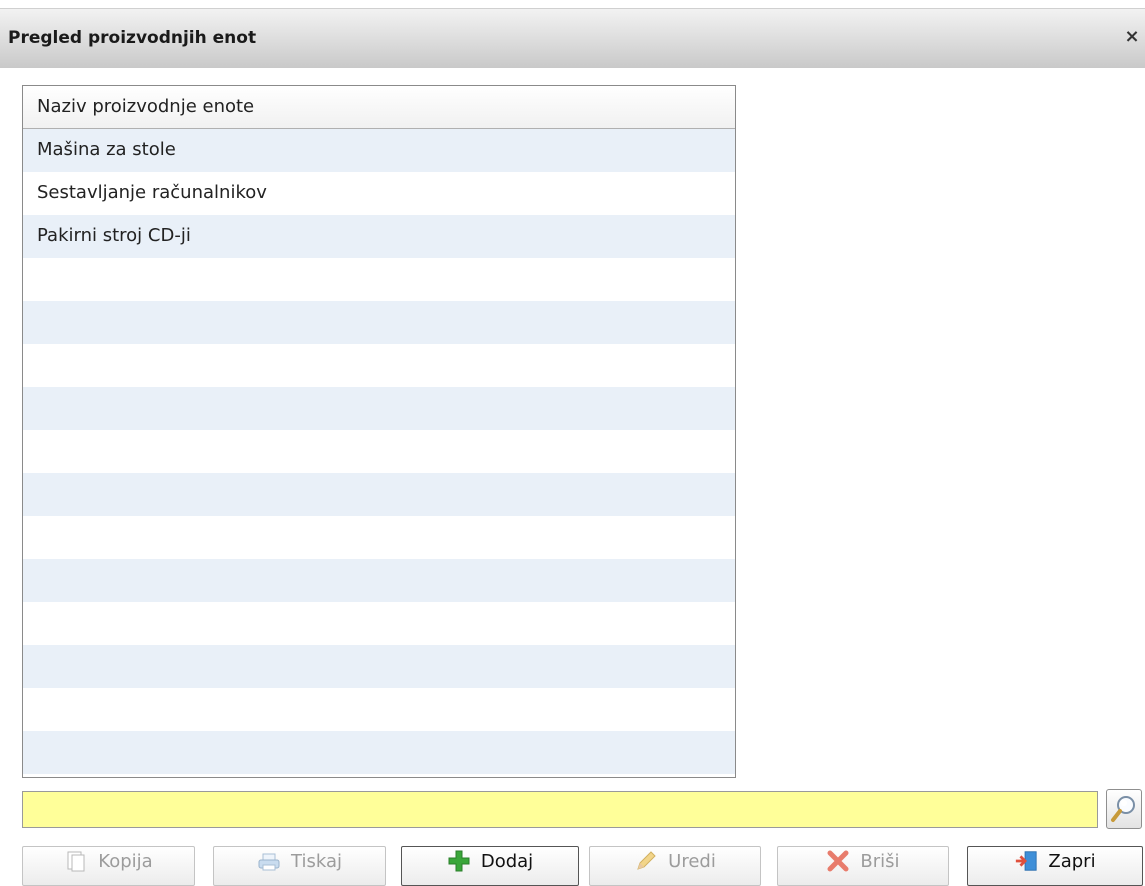 This screenshot has height=886, width=1145. What do you see at coordinates (379, 107) in the screenshot?
I see `column-header-name: Naziv proizvodnje enote` at bounding box center [379, 107].